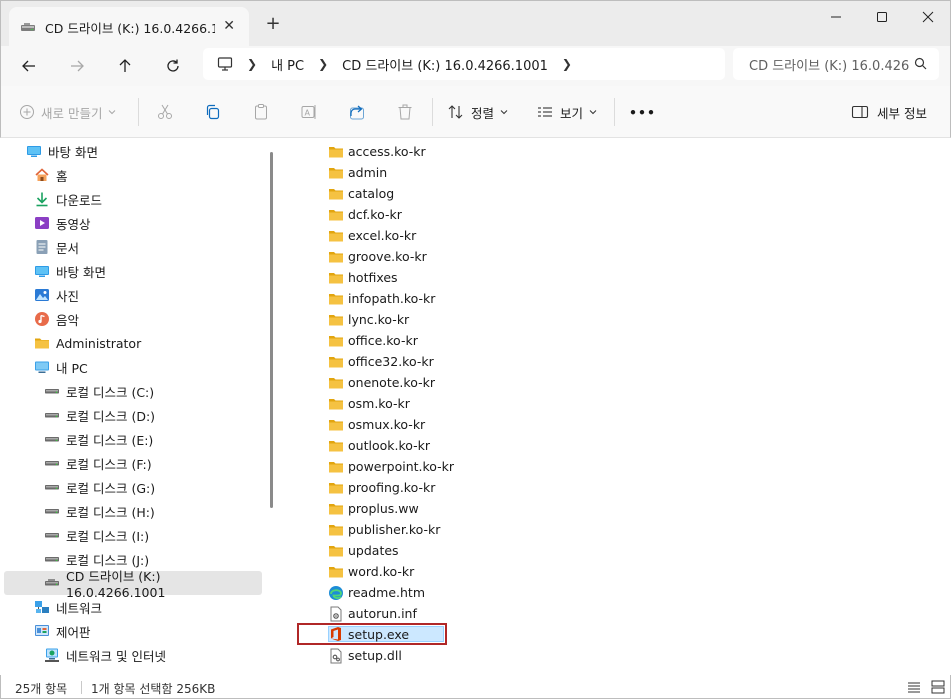  What do you see at coordinates (566, 112) in the screenshot?
I see `view-button: 보기` at bounding box center [566, 112].